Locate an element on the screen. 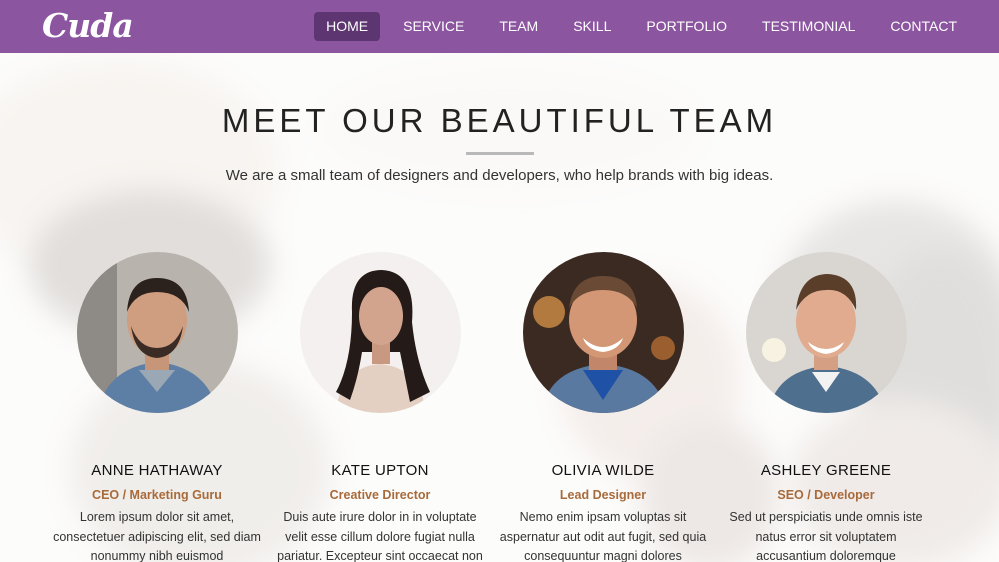  member-name: ANNE HATHAWAY is located at coordinates (157, 470).